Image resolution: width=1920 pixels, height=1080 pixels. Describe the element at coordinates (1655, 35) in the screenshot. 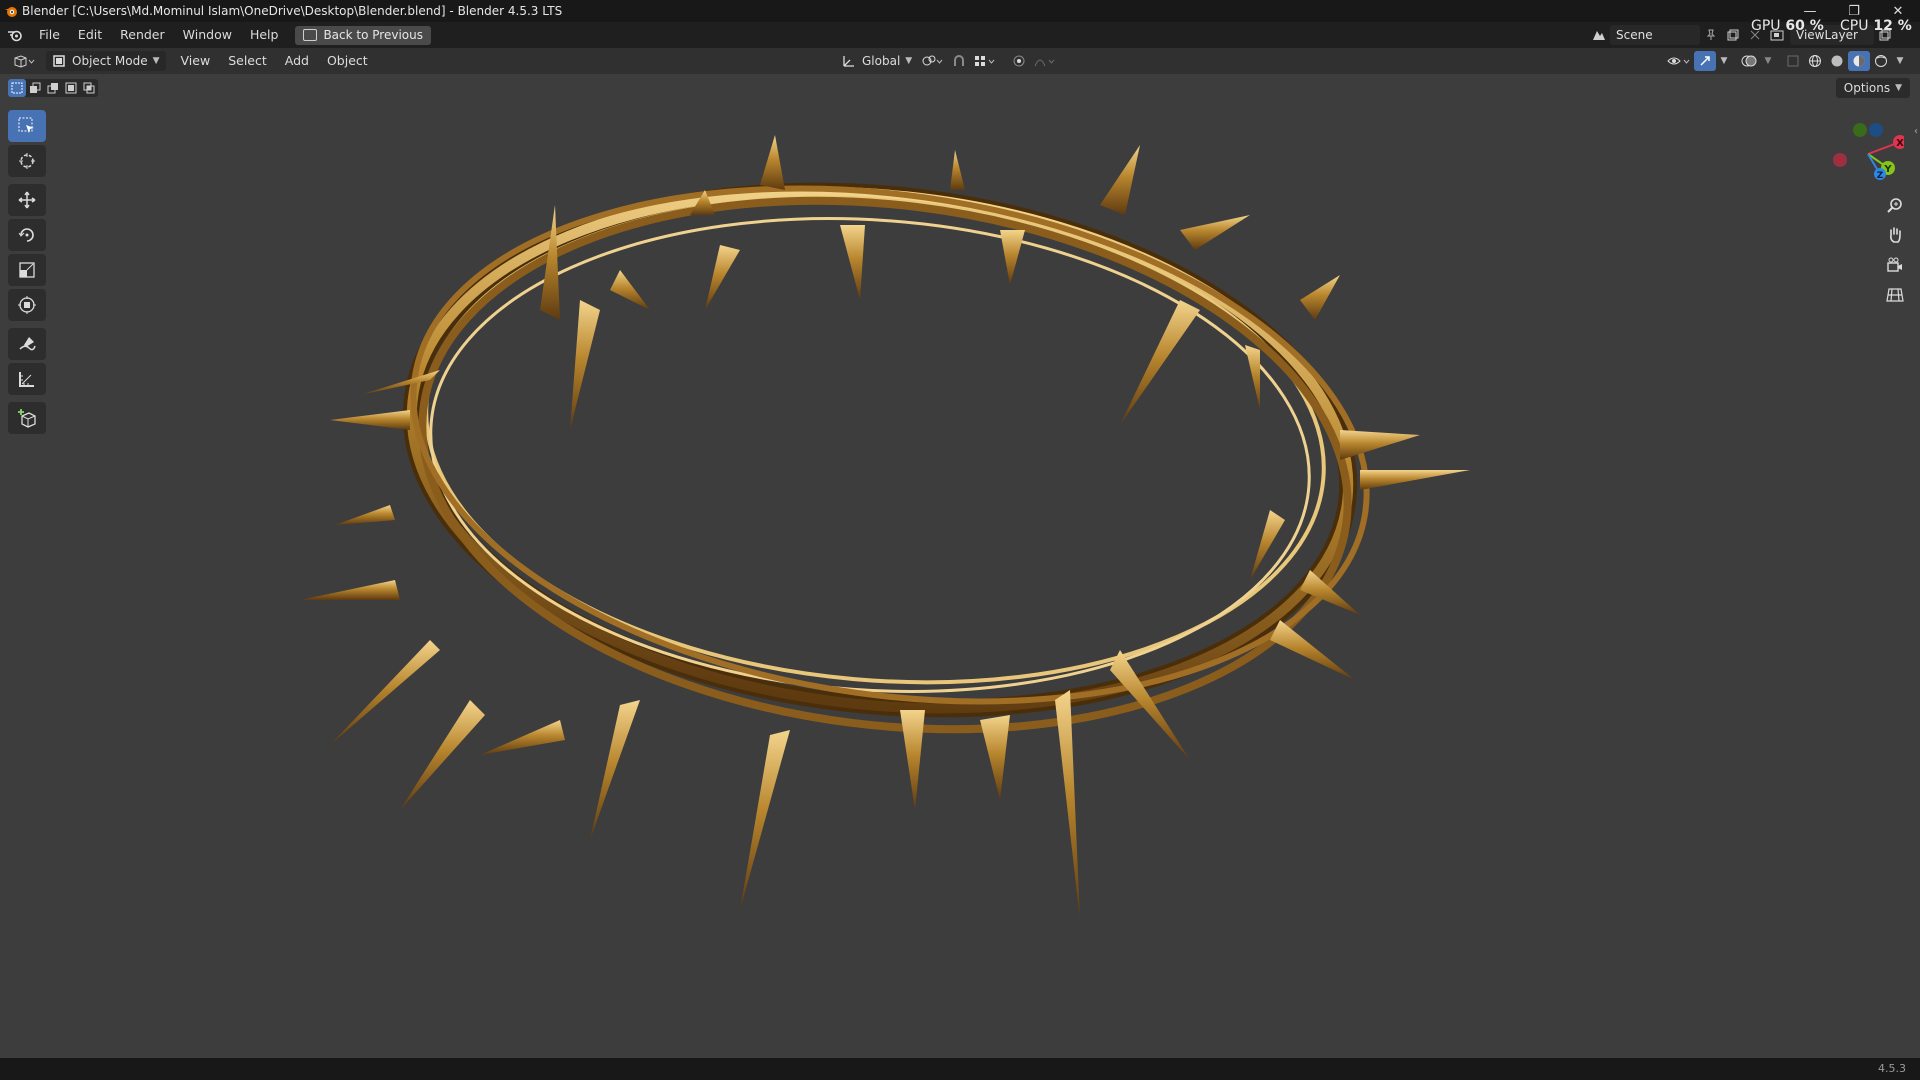

I see `scene-name-field: Scene` at that location.